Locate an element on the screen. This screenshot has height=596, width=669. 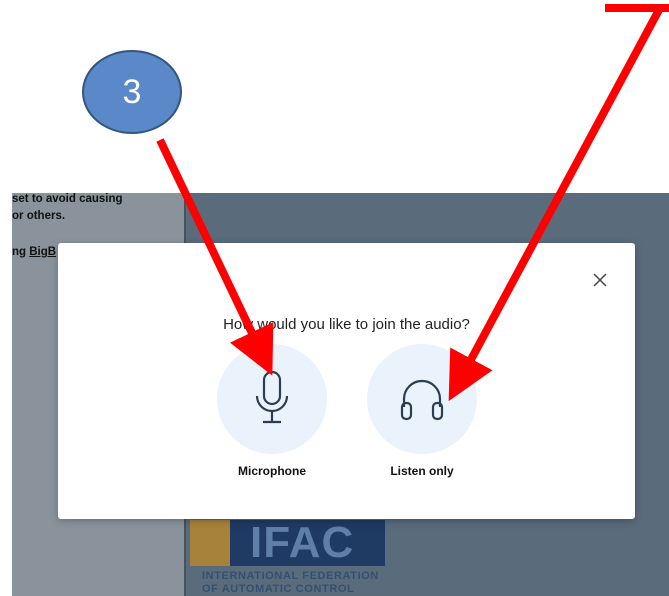
step-badge: 3 is located at coordinates (132, 92).